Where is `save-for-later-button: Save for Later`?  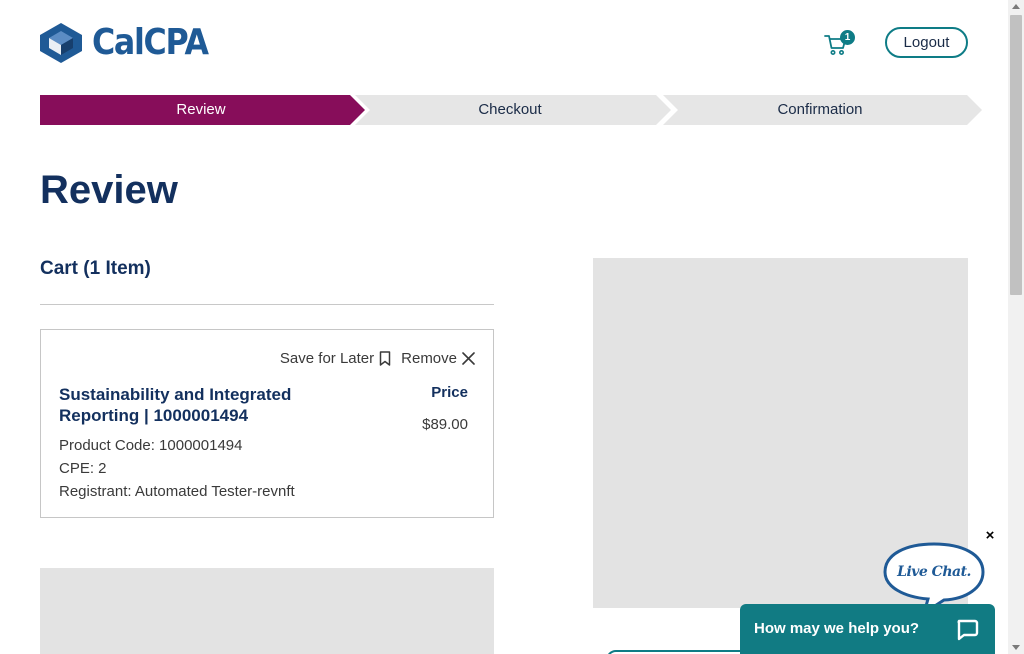 save-for-later-button: Save for Later is located at coordinates (335, 358).